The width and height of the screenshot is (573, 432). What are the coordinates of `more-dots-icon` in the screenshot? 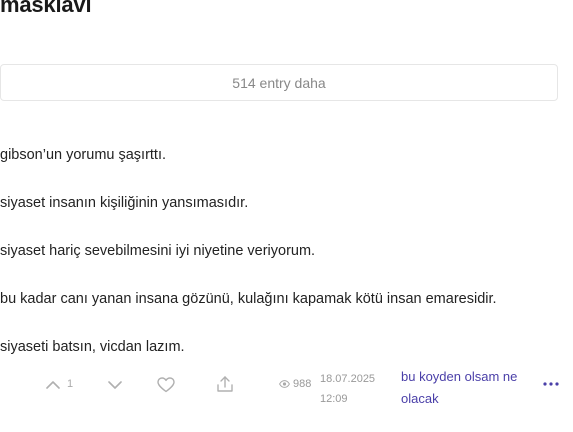 It's located at (551, 384).